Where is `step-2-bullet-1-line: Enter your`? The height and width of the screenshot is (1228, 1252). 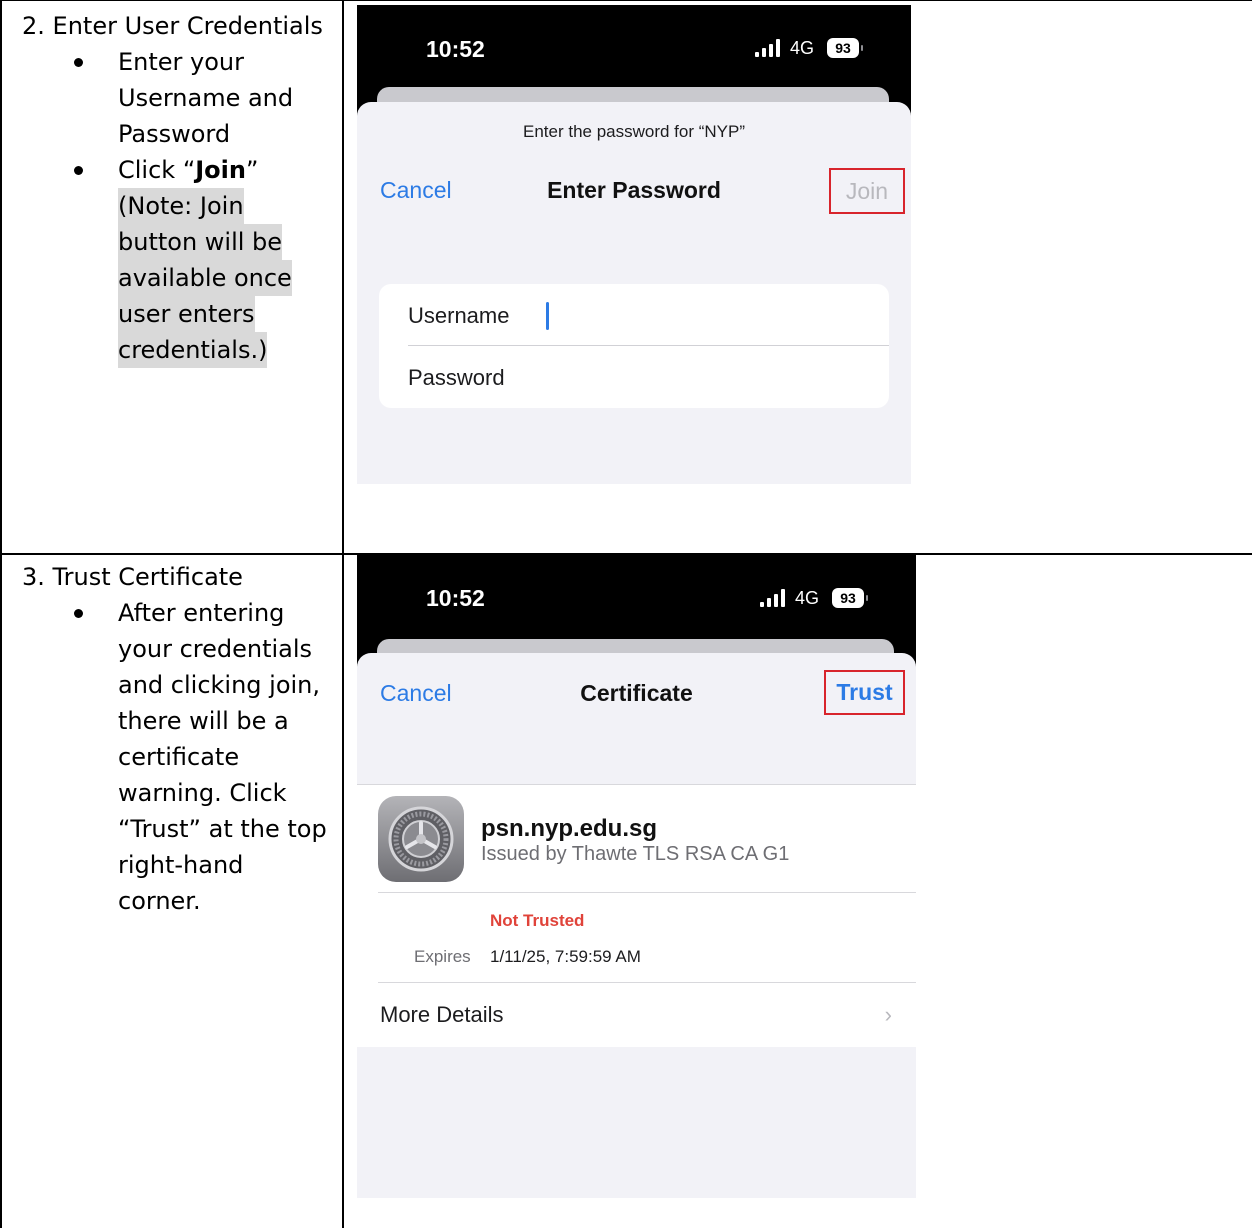 step-2-bullet-1-line: Enter your is located at coordinates (181, 62).